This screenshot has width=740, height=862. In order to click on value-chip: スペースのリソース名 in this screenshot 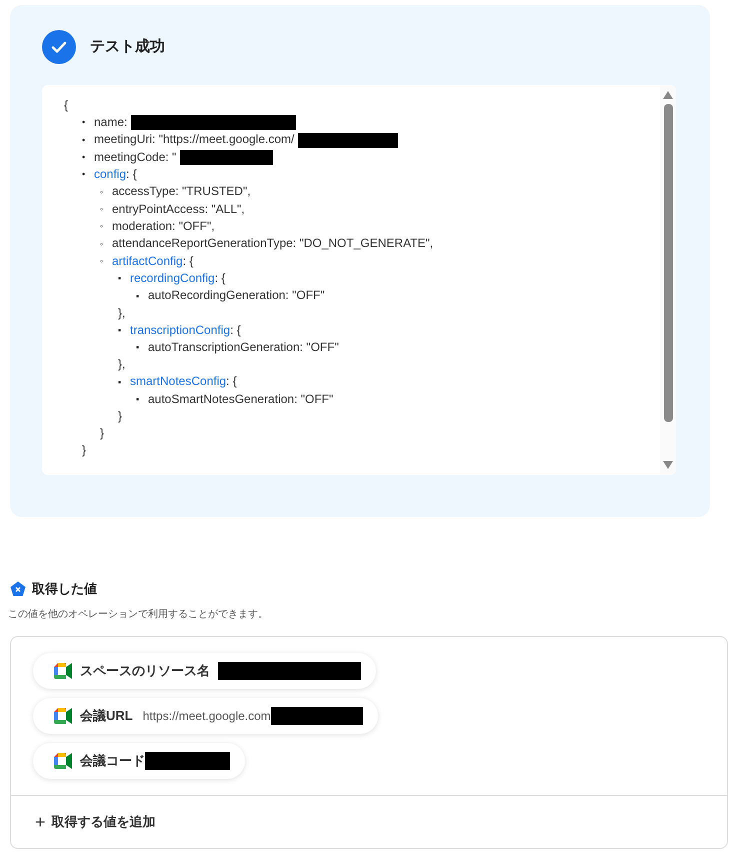, I will do `click(204, 670)`.